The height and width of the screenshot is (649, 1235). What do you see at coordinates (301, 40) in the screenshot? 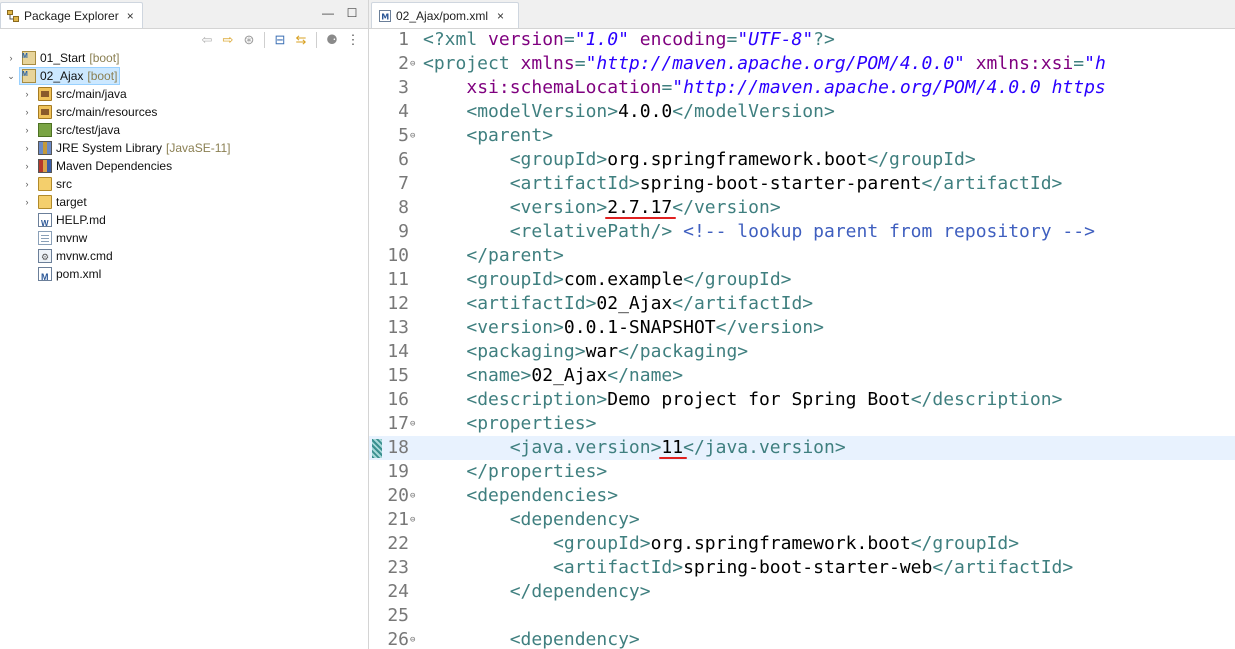
I see `link-editor-icon: ⇆` at bounding box center [301, 40].